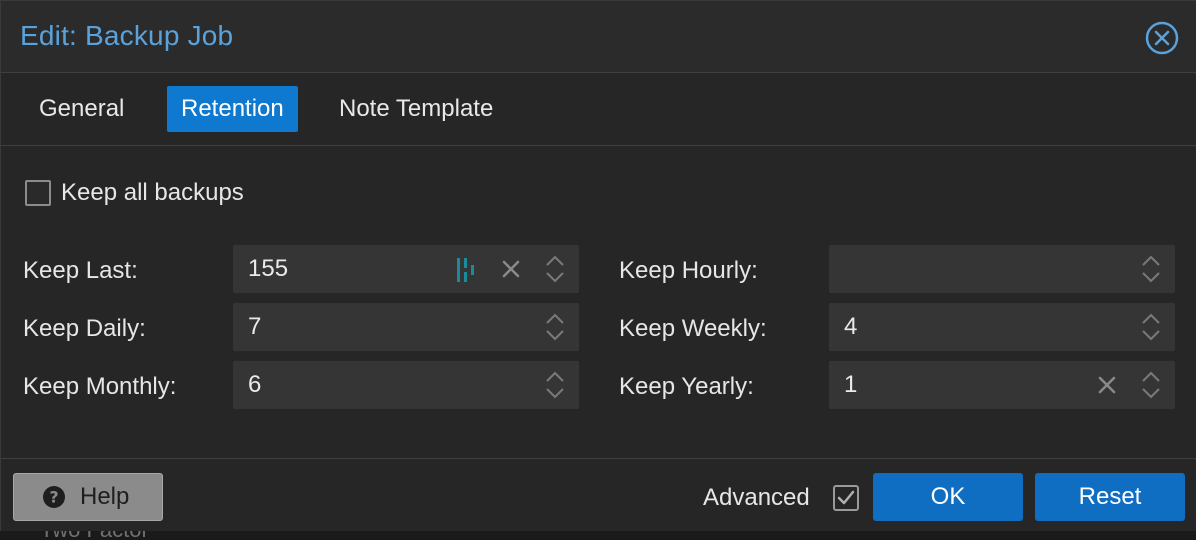 The image size is (1196, 540). What do you see at coordinates (598, 37) in the screenshot?
I see `dialog-titlebar: Edit: Backup Job` at bounding box center [598, 37].